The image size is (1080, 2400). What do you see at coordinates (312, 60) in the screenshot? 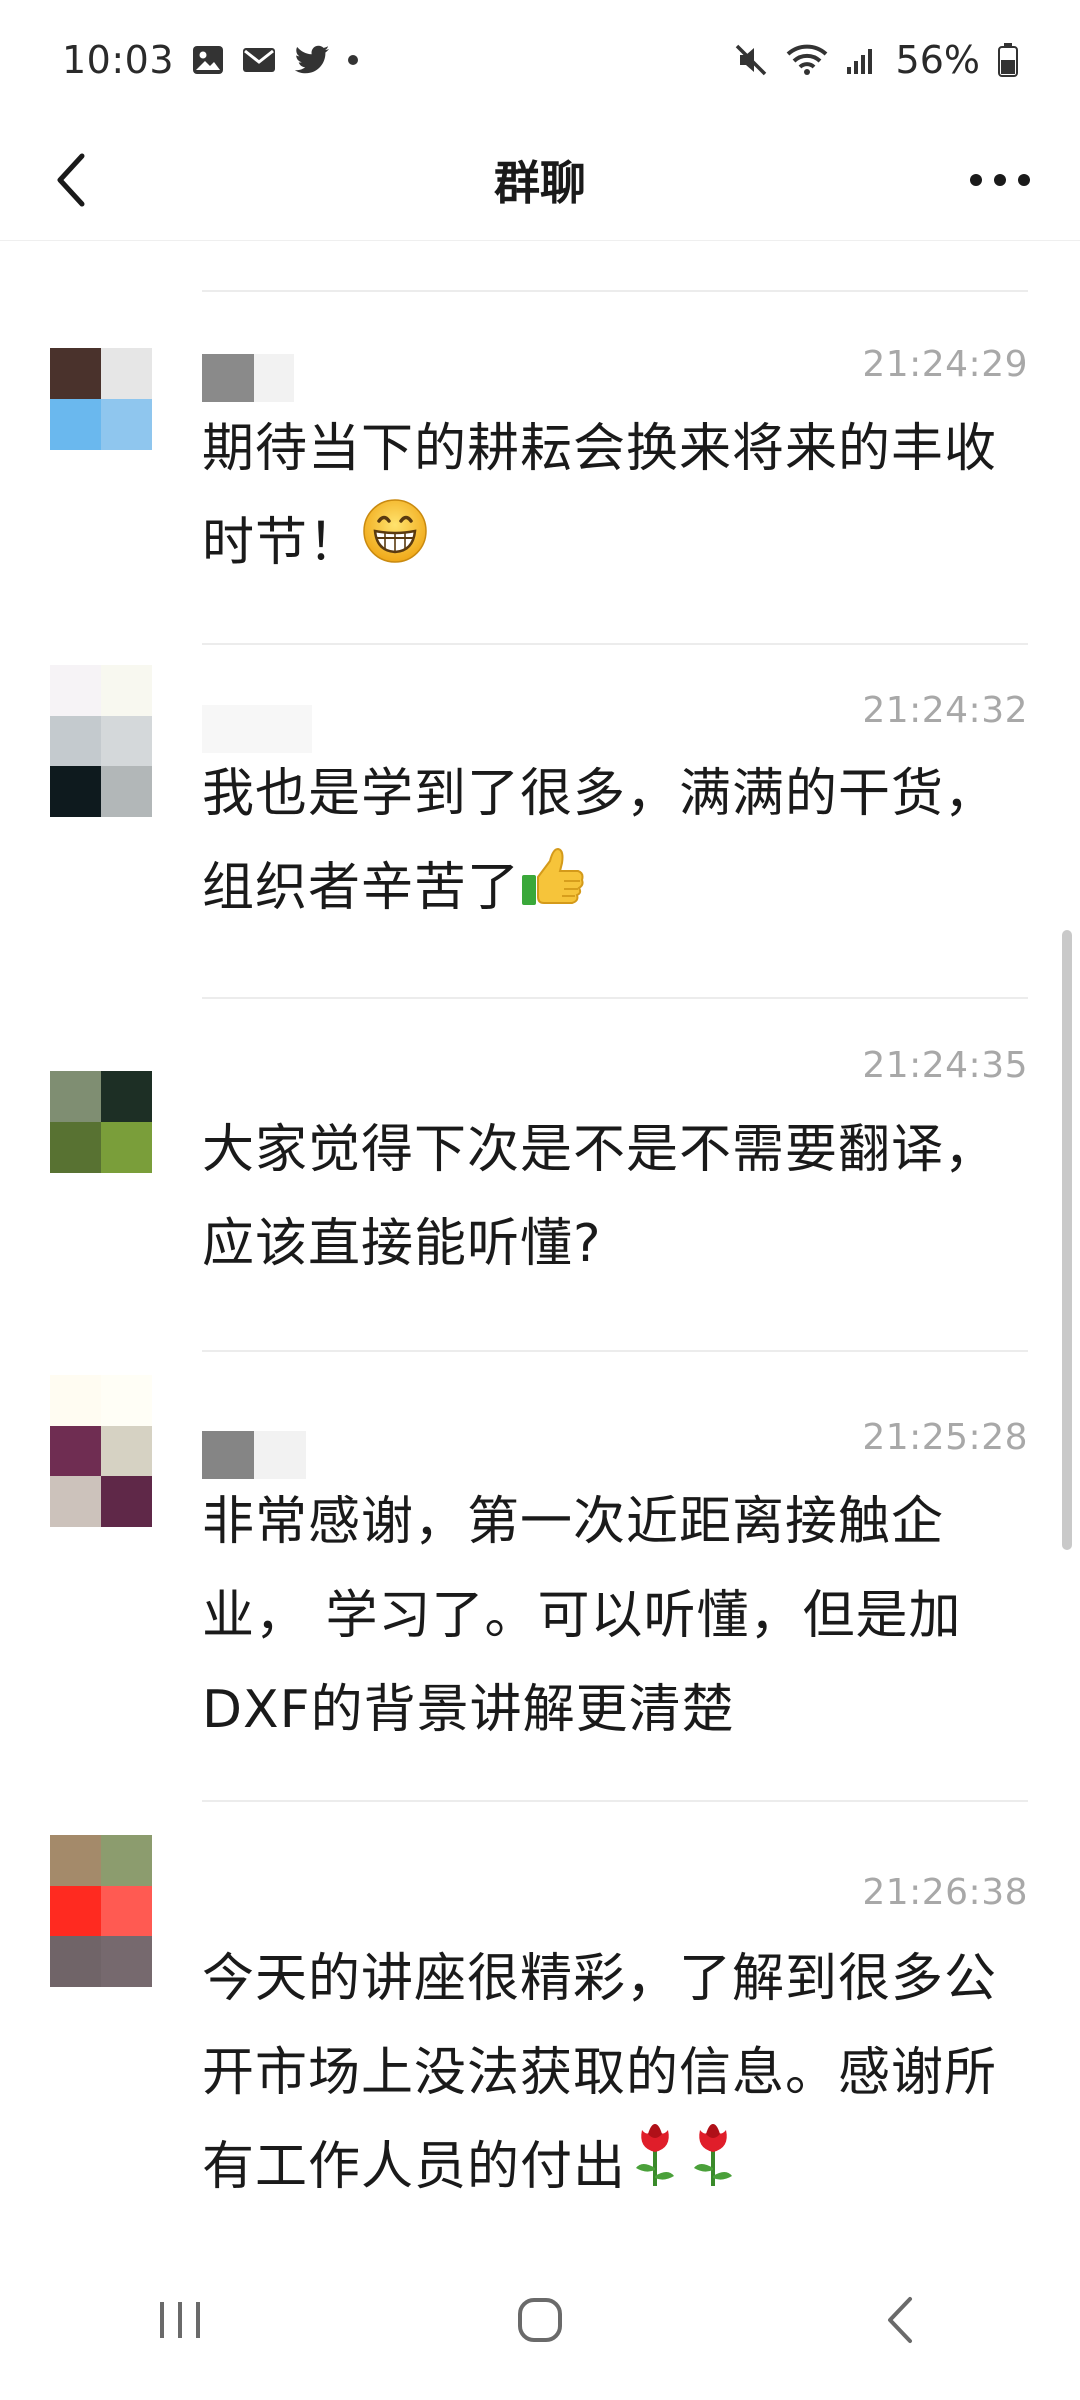
I see `twitter-icon` at bounding box center [312, 60].